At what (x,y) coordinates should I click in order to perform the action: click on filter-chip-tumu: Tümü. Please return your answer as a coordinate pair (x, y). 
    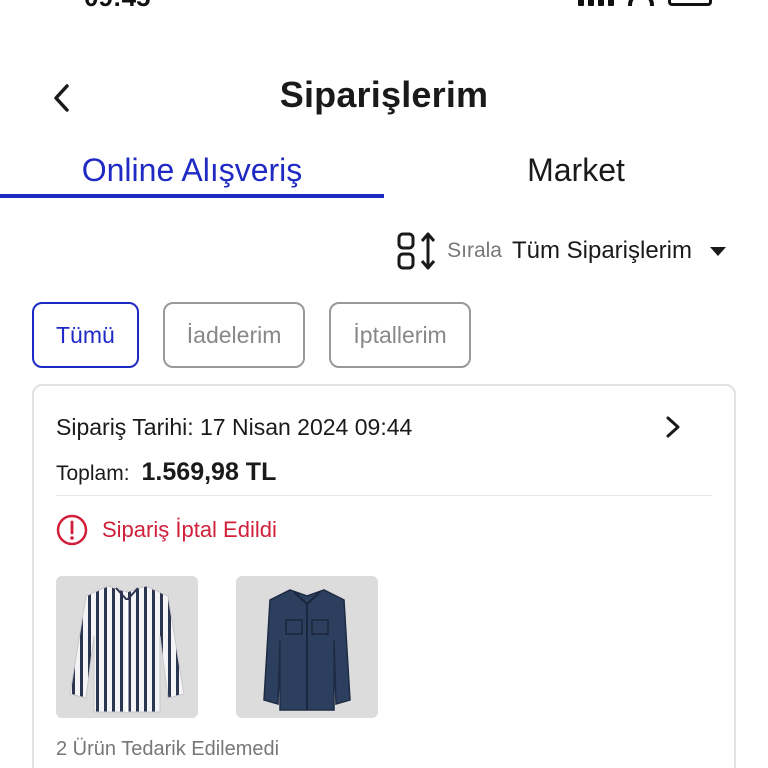
    Looking at the image, I should click on (85, 335).